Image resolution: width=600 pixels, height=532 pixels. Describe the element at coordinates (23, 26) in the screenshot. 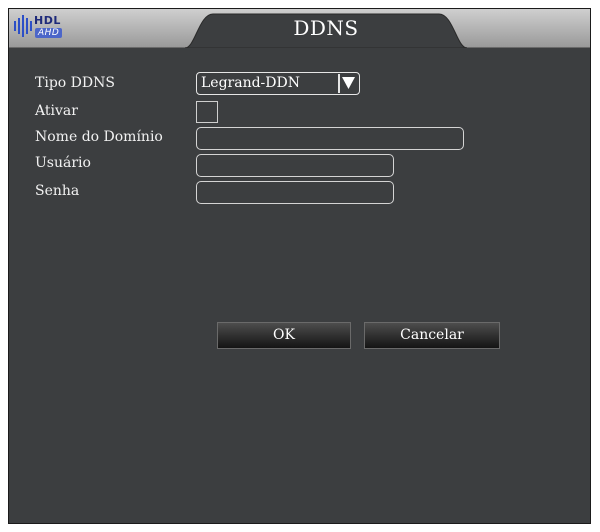

I see `hdl-logo-icon` at that location.